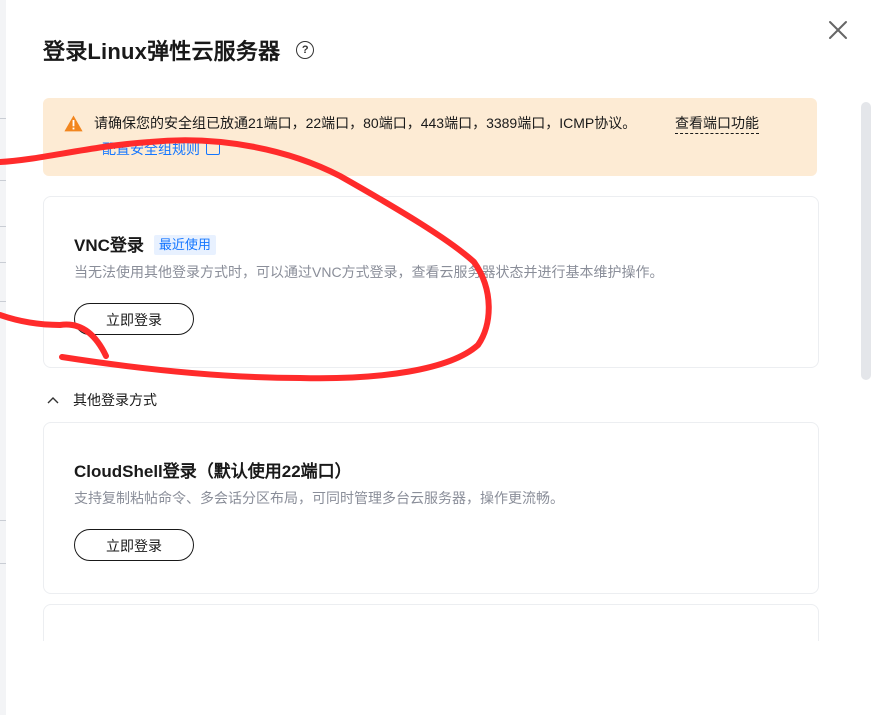  Describe the element at coordinates (717, 123) in the screenshot. I see `view-port-function-link: 查看端口功能` at that location.